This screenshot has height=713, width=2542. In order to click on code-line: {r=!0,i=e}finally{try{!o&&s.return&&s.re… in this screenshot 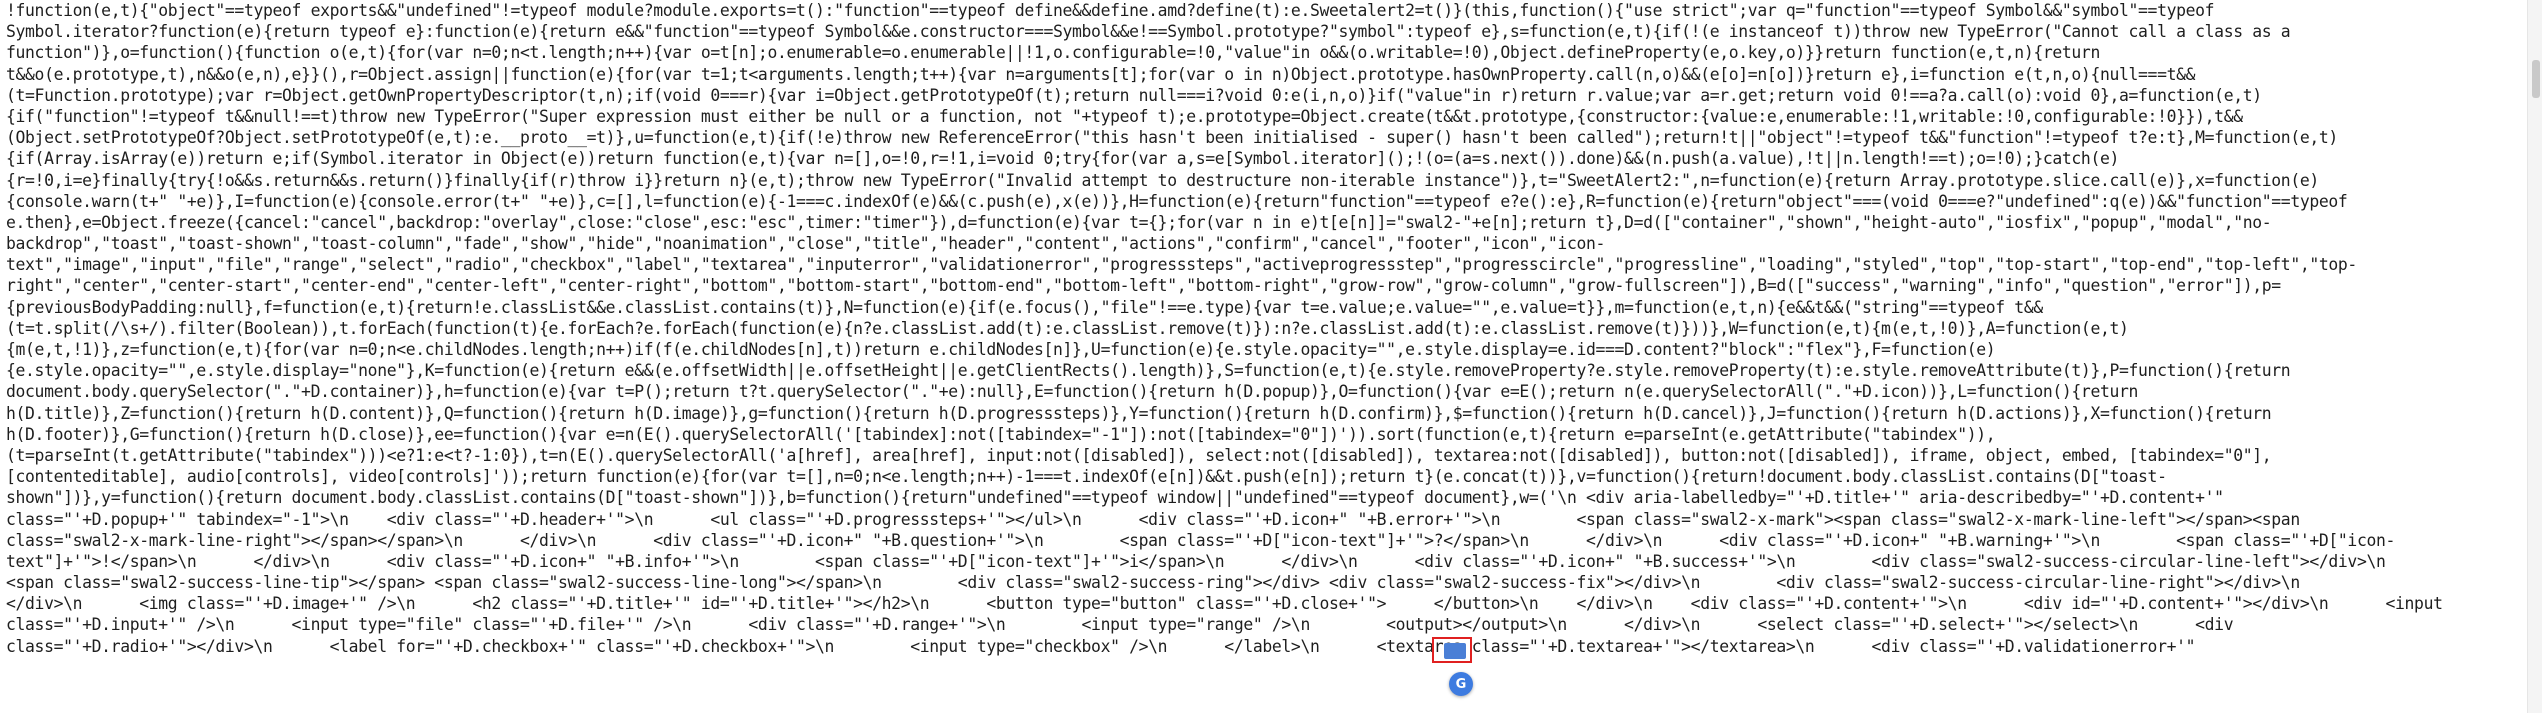, I will do `click(1162, 180)`.